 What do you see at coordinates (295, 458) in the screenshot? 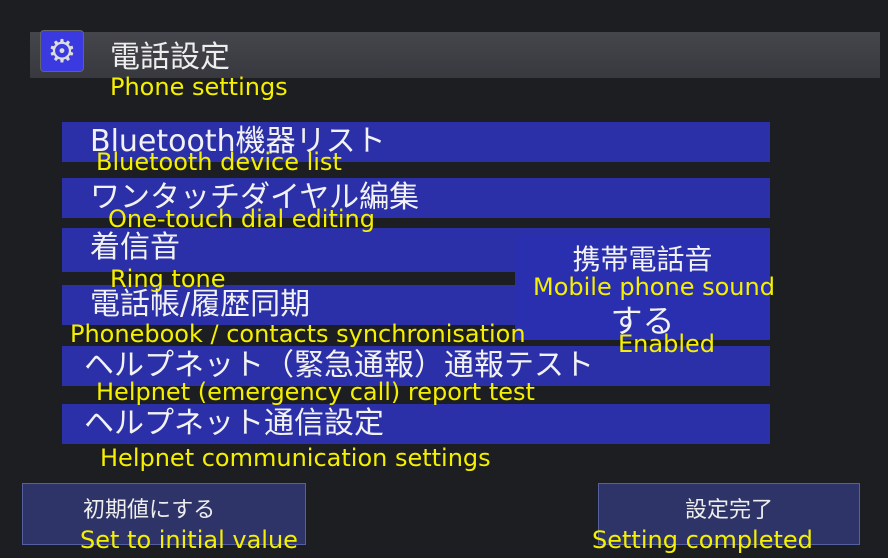
I see `translation: Helpnet communication settings` at bounding box center [295, 458].